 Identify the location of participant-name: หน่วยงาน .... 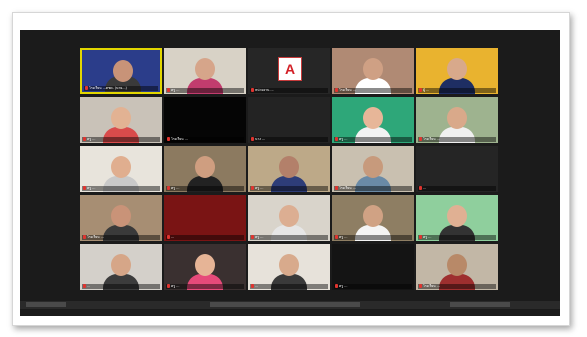
(264, 90).